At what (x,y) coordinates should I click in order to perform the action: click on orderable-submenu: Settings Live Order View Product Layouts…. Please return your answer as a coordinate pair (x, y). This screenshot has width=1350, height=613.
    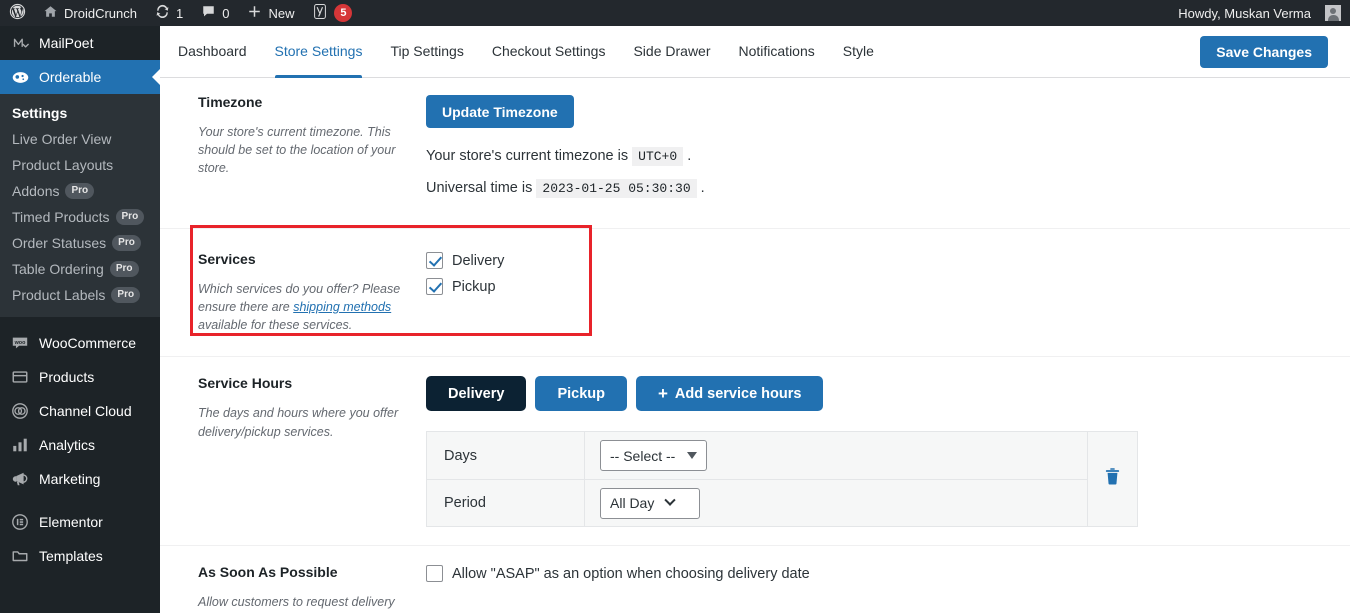
    Looking at the image, I should click on (80, 205).